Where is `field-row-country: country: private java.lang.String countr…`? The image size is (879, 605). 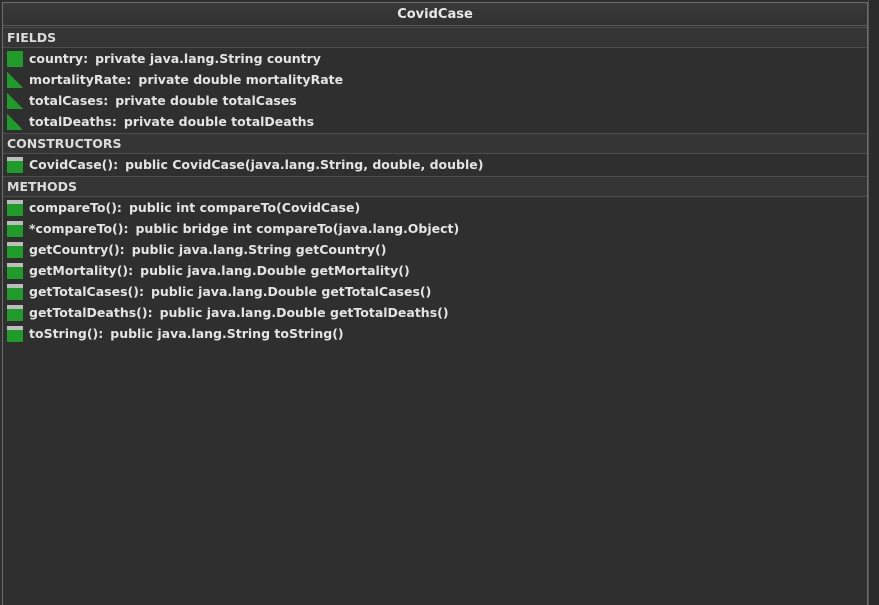
field-row-country: country: private java.lang.String countr… is located at coordinates (435, 58).